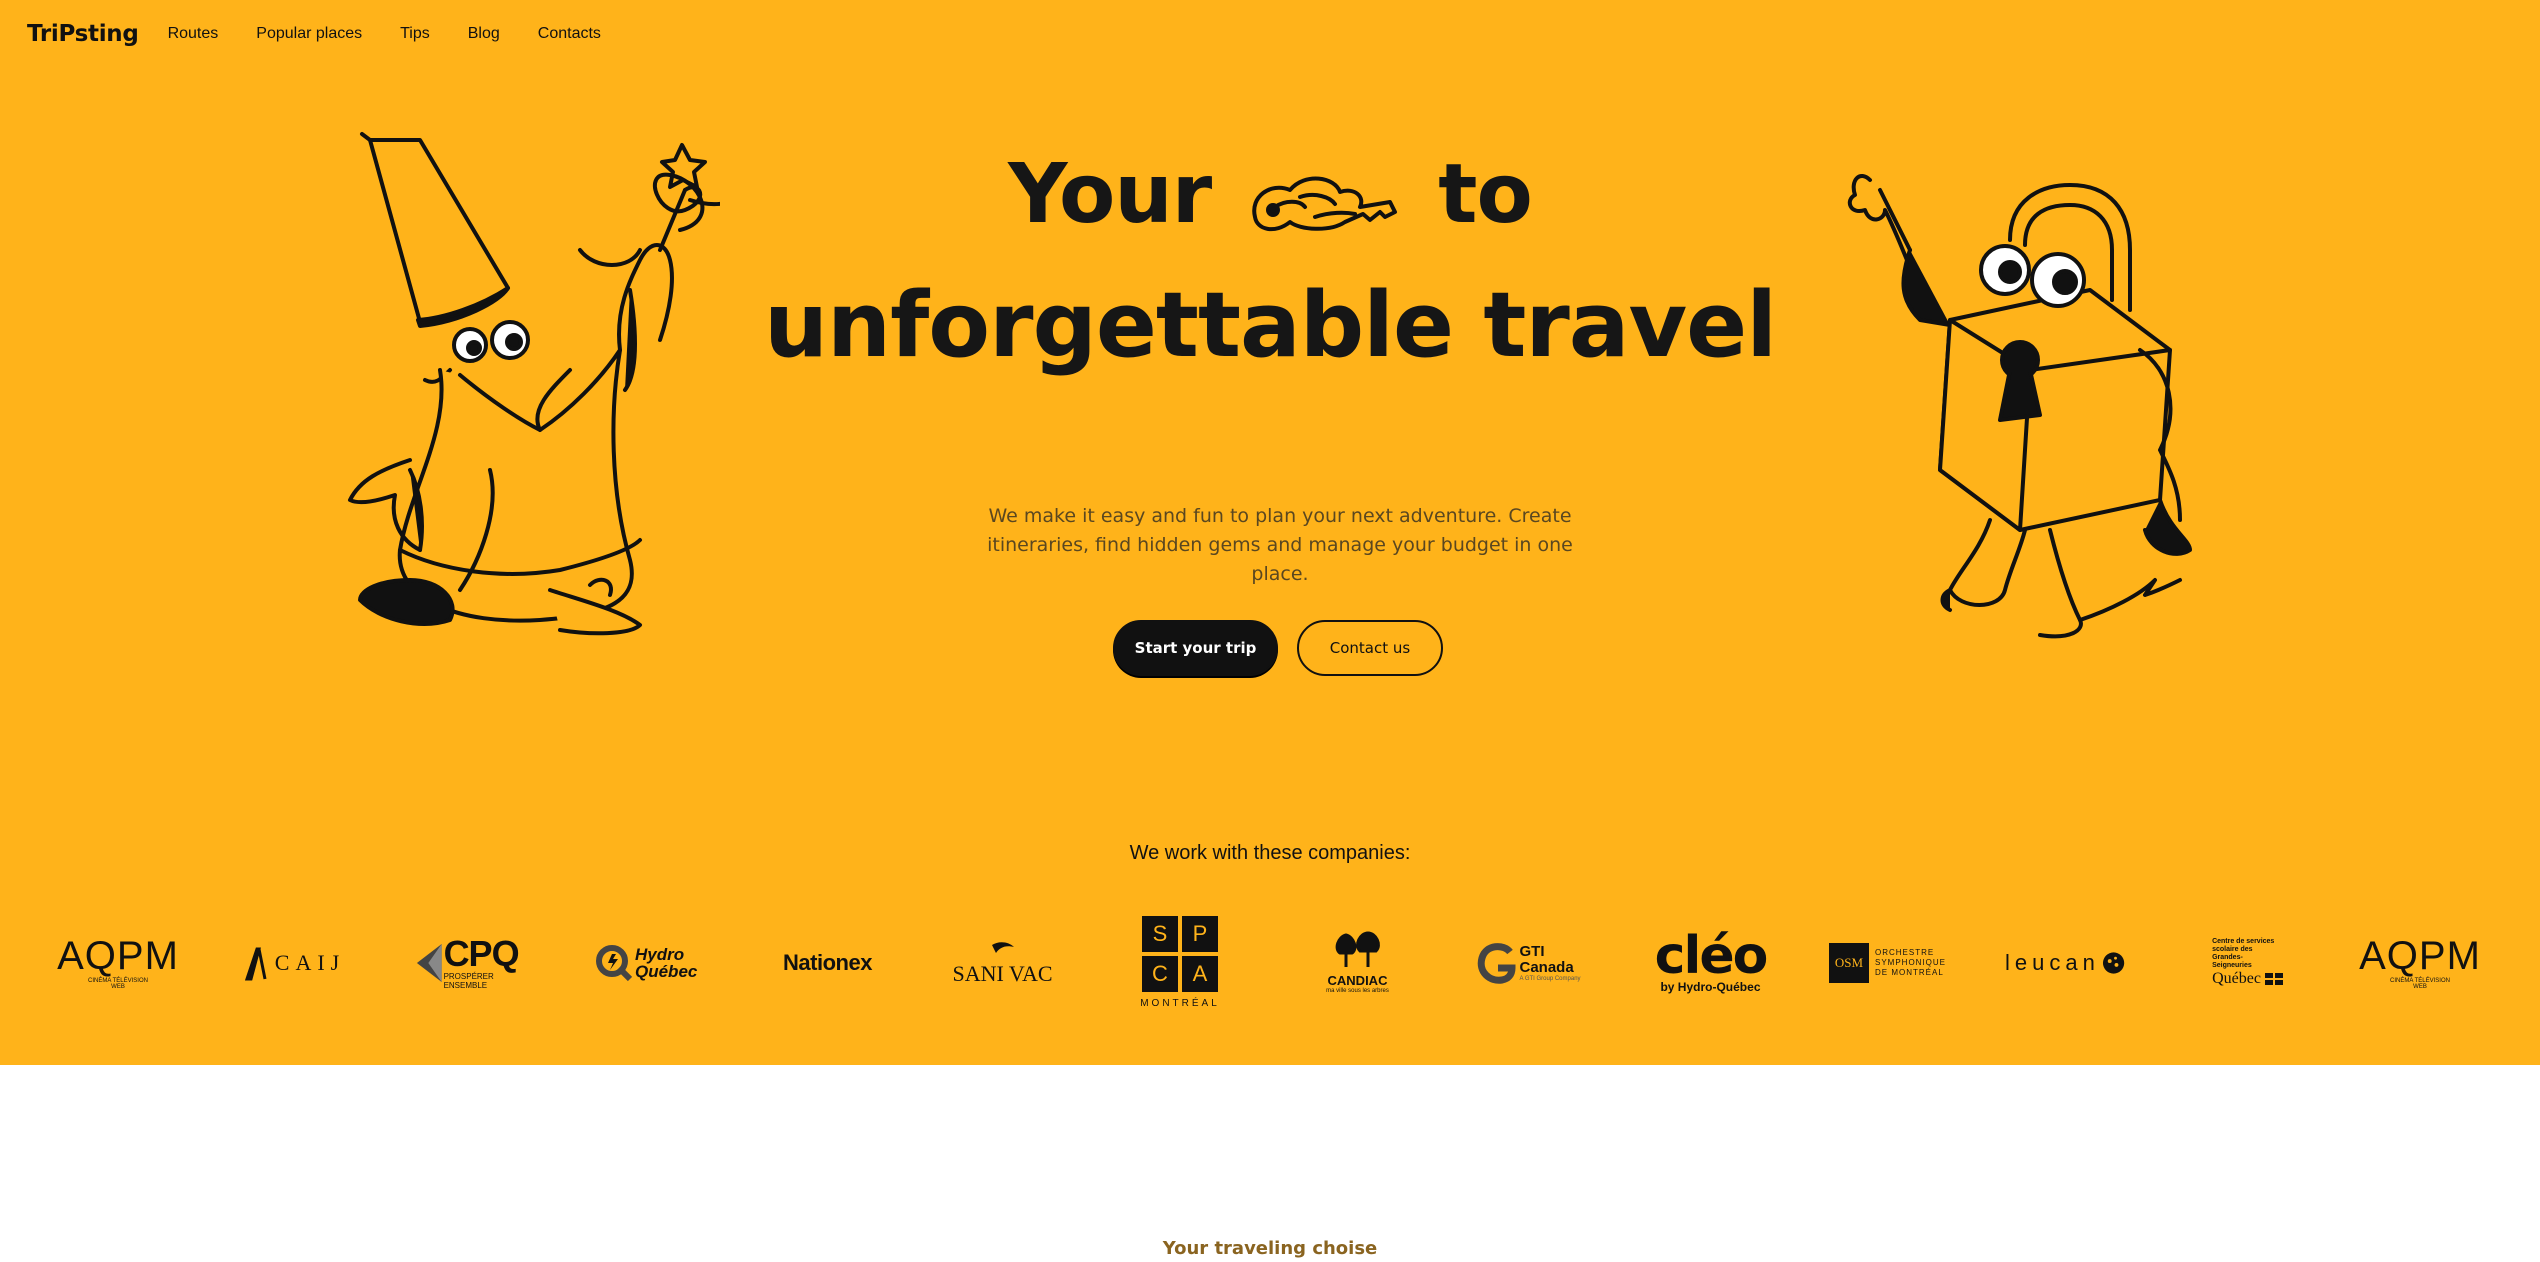  I want to click on hero-headline-line2: unforgettable travel, so click(1270, 325).